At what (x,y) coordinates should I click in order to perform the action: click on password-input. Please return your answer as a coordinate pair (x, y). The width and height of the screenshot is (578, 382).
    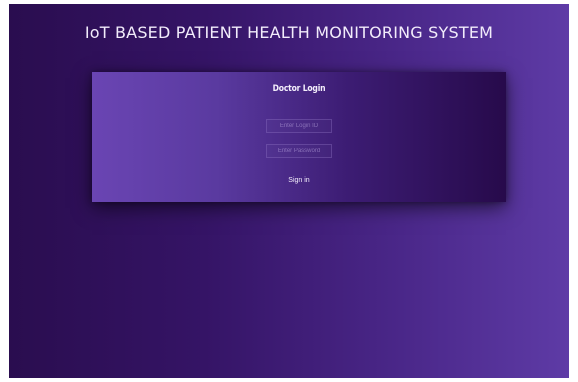
    Looking at the image, I should click on (299, 151).